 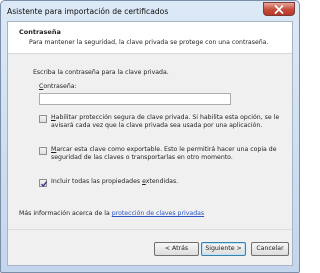 I want to click on close-icon, so click(x=279, y=9).